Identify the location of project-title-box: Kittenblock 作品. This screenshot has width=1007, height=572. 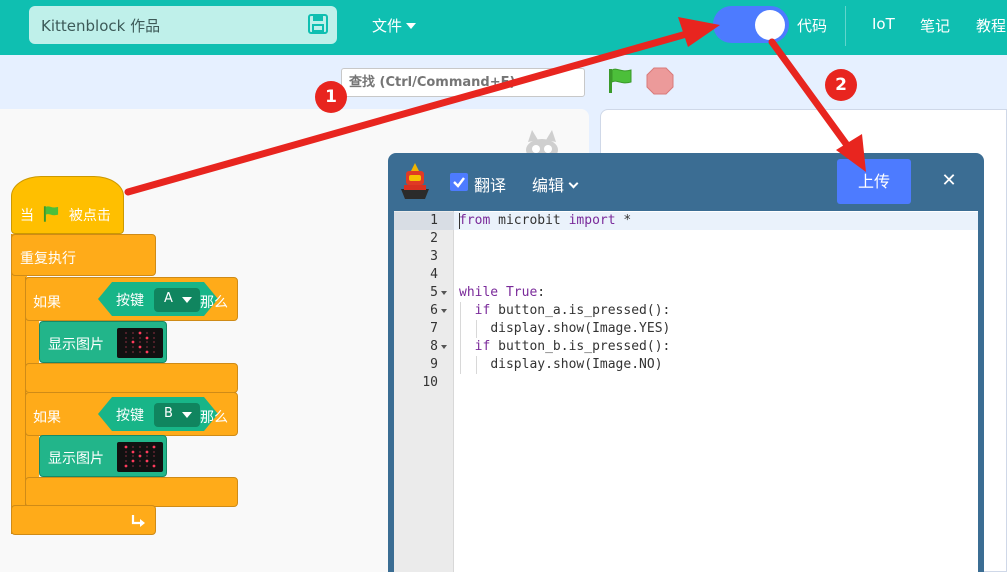
(183, 25).